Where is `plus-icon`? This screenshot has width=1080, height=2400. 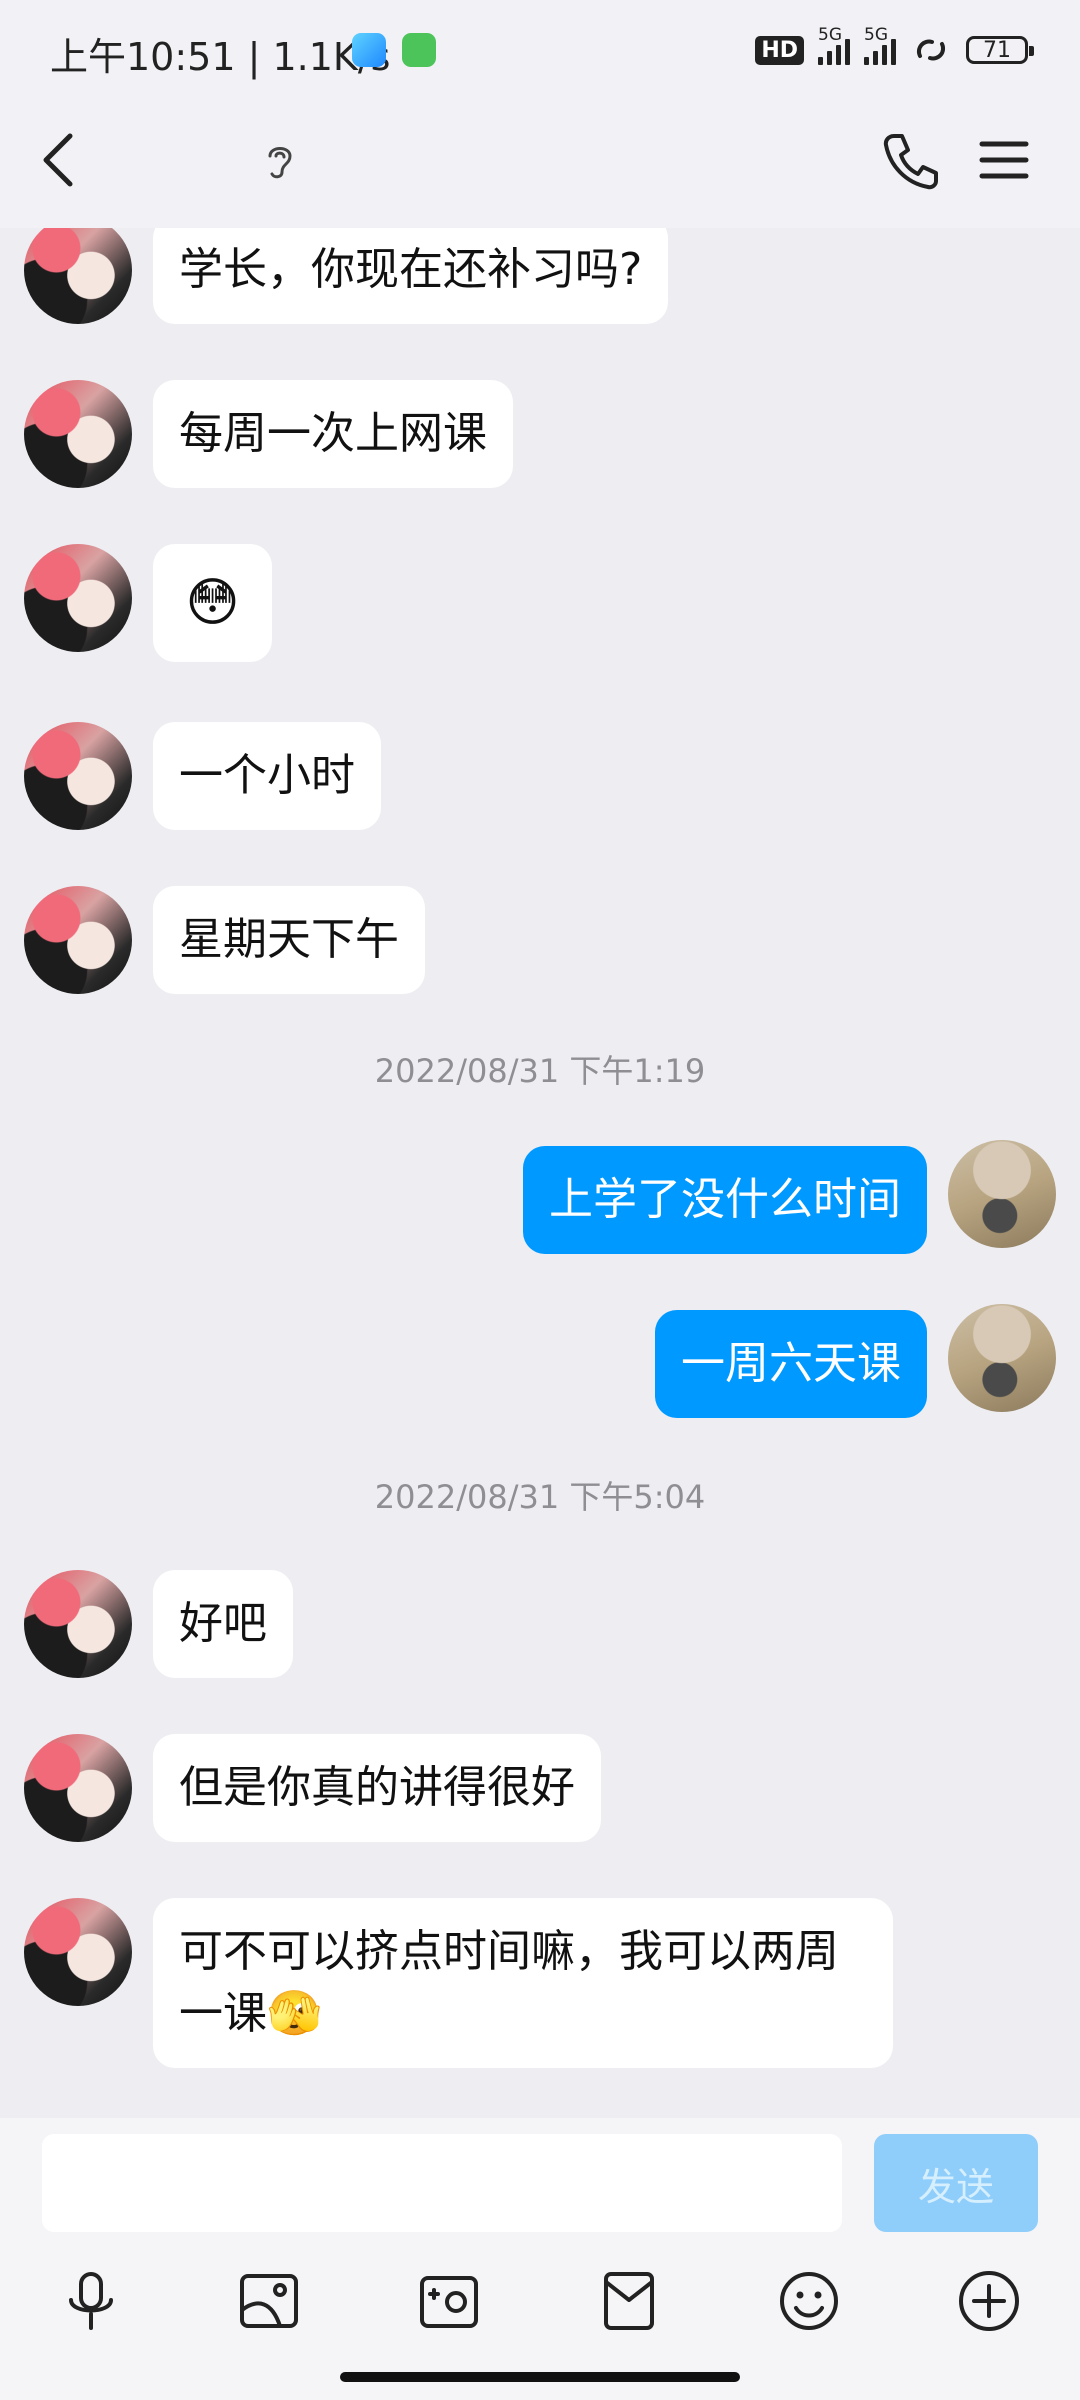 plus-icon is located at coordinates (989, 2301).